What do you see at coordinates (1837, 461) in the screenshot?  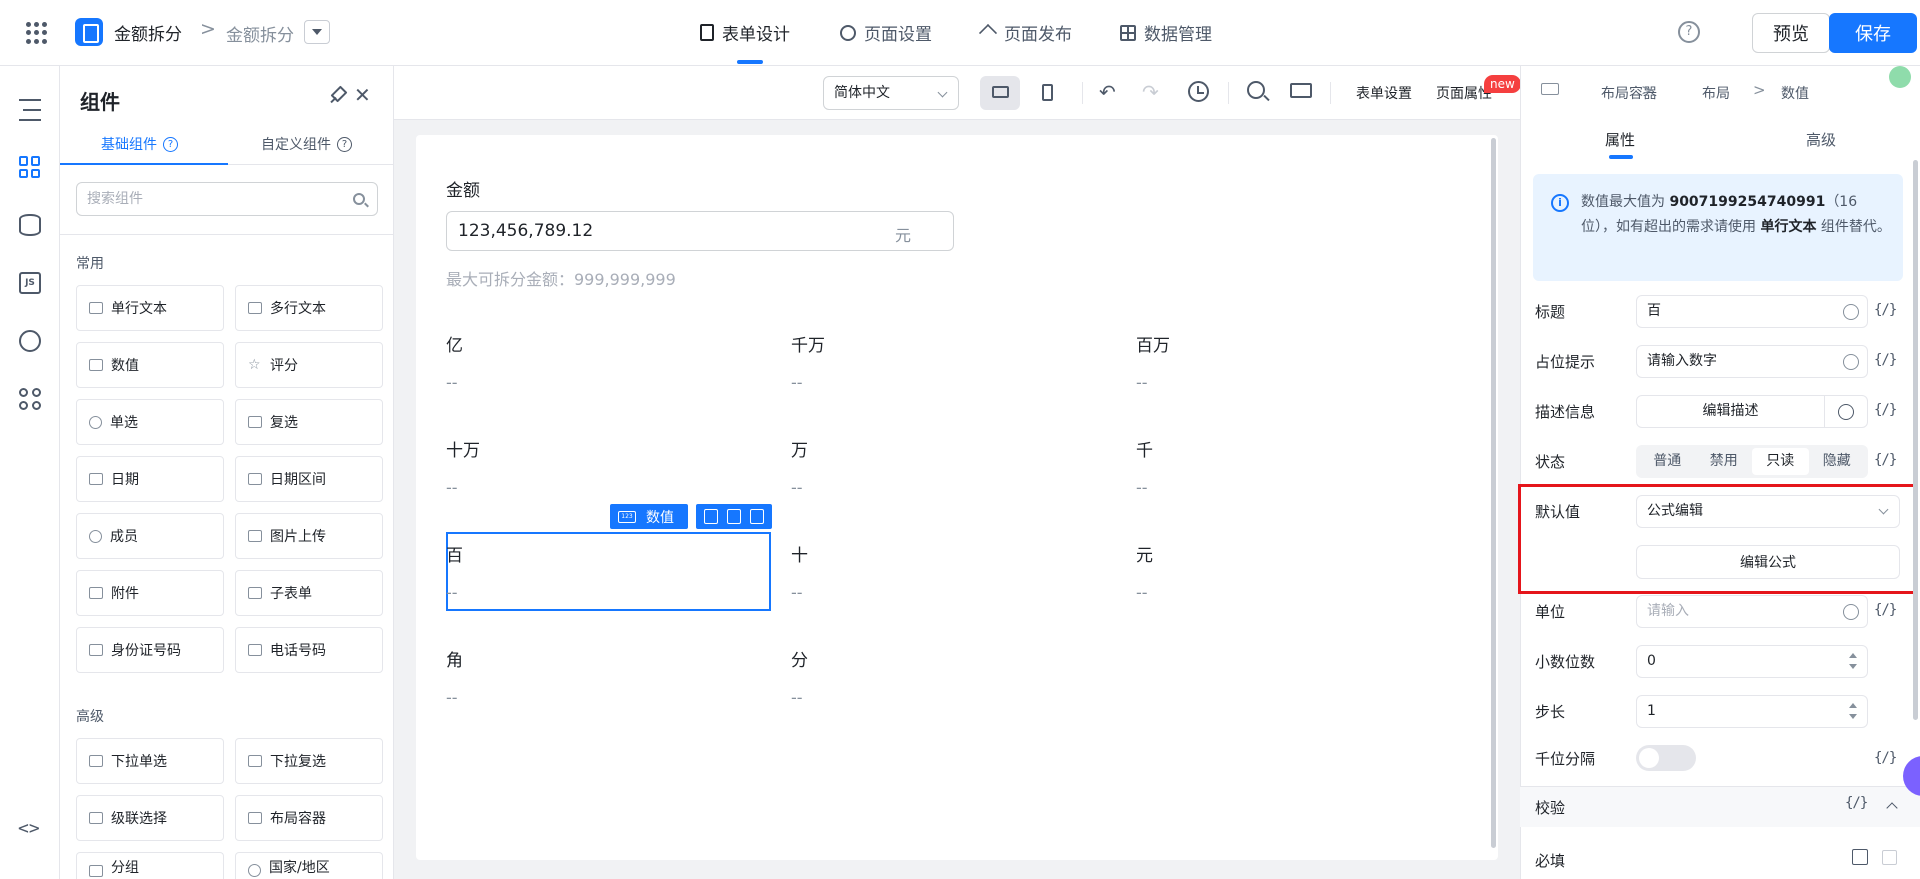 I see `status-option-hidden: 隐藏` at bounding box center [1837, 461].